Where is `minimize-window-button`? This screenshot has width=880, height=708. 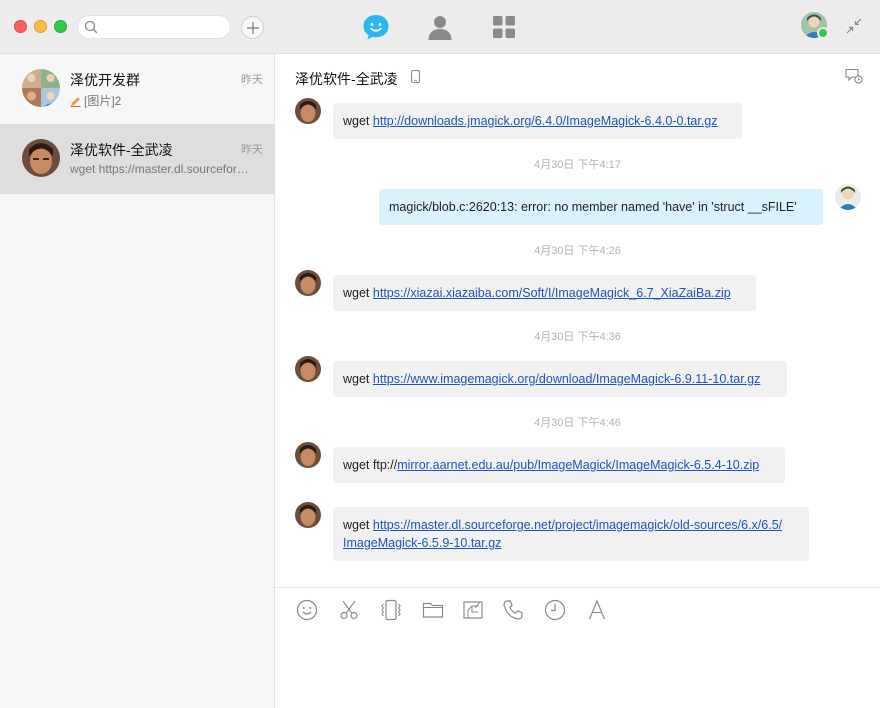 minimize-window-button is located at coordinates (40, 26).